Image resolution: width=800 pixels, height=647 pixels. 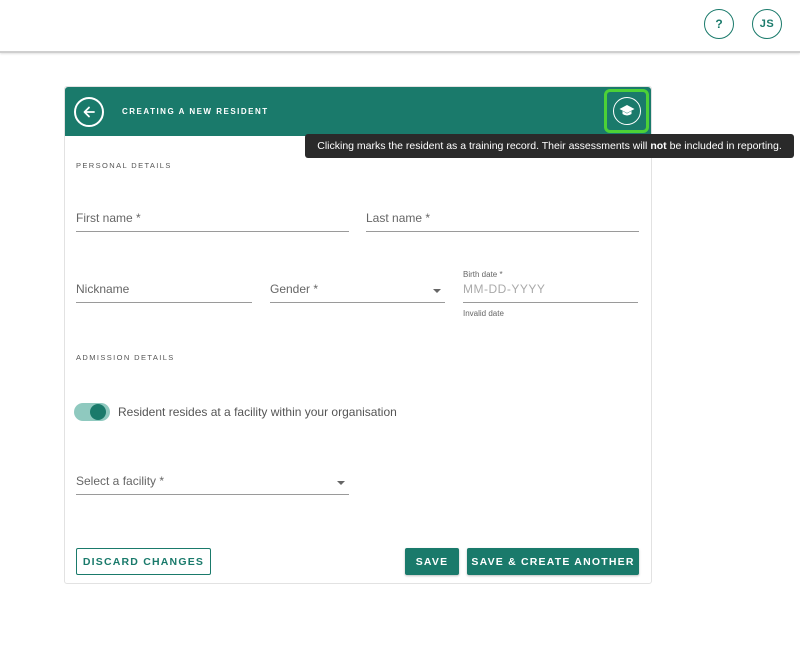 What do you see at coordinates (164, 292) in the screenshot?
I see `nickname-field: Nickname` at bounding box center [164, 292].